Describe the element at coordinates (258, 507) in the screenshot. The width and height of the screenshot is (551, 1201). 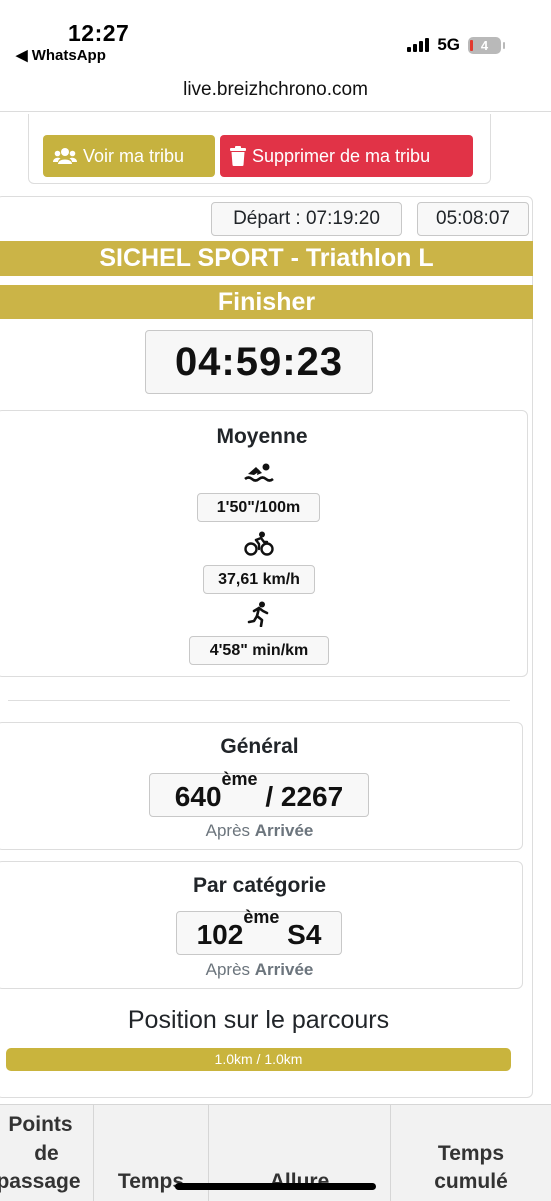
I see `swim-pace: 1'50"/100m` at that location.